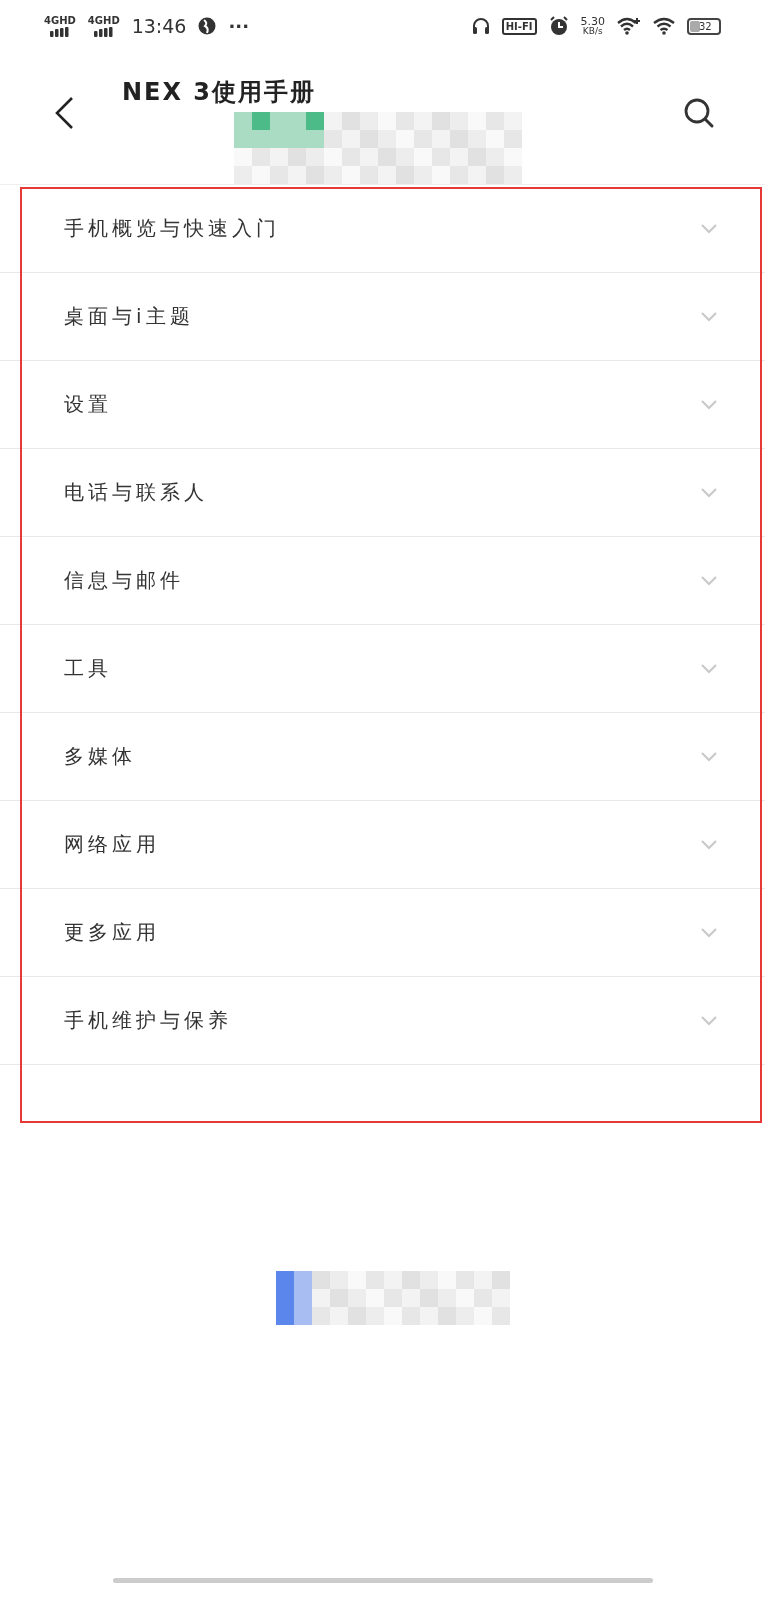 Image resolution: width=765 pixels, height=1600 pixels. Describe the element at coordinates (207, 26) in the screenshot. I see `globe-icon` at that location.